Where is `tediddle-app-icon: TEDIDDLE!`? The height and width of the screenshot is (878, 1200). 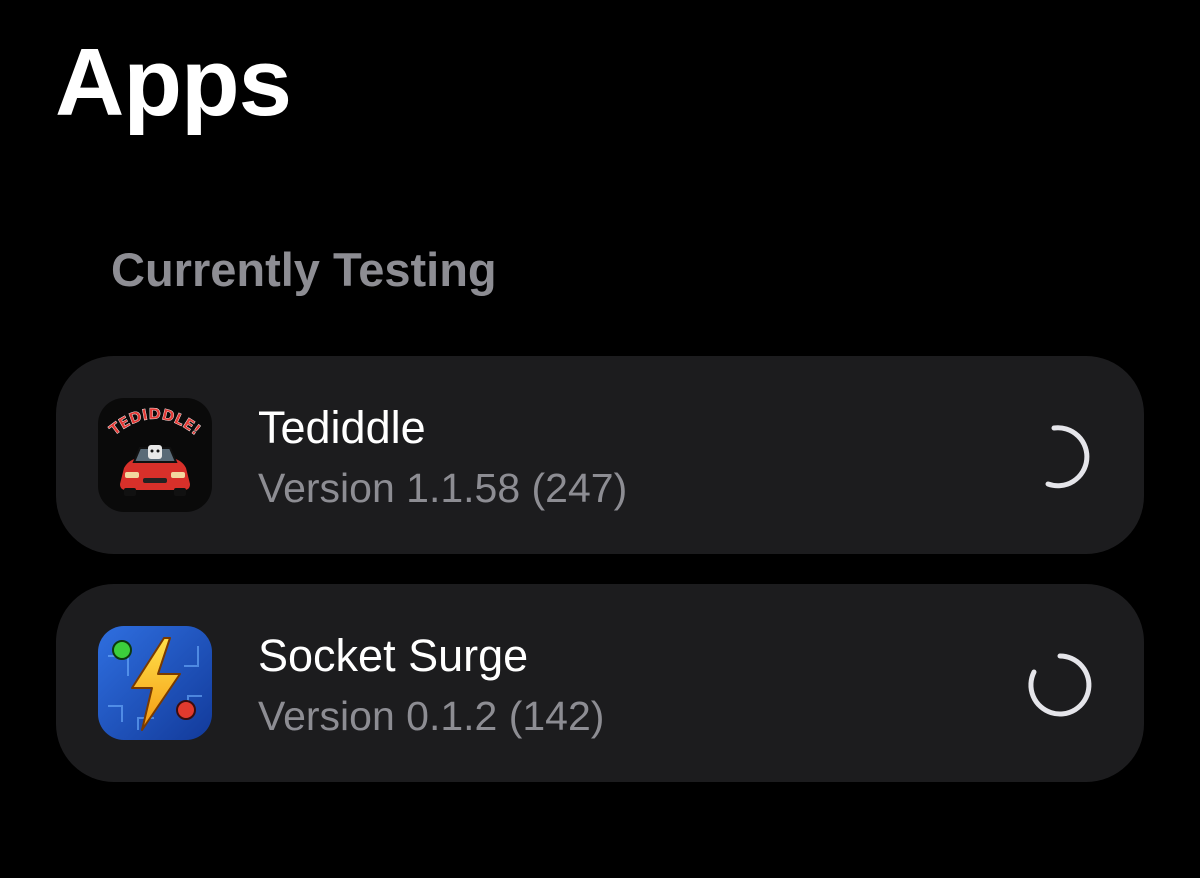
tediddle-app-icon: TEDIDDLE! is located at coordinates (155, 455).